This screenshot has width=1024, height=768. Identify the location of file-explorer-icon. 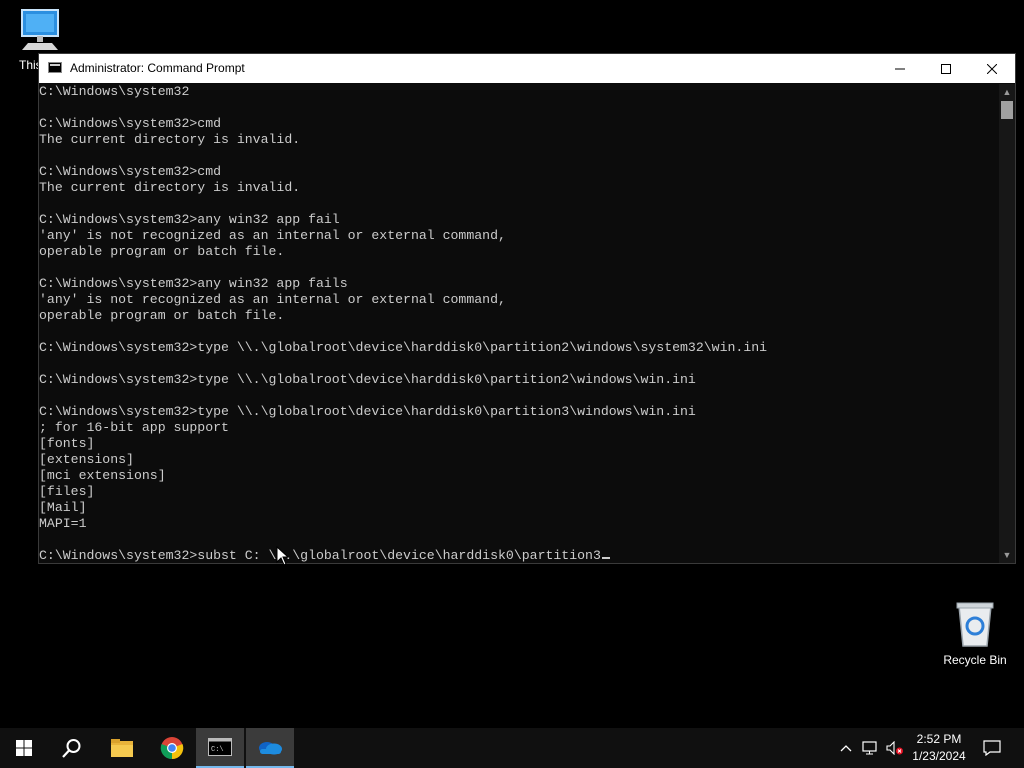
(122, 748).